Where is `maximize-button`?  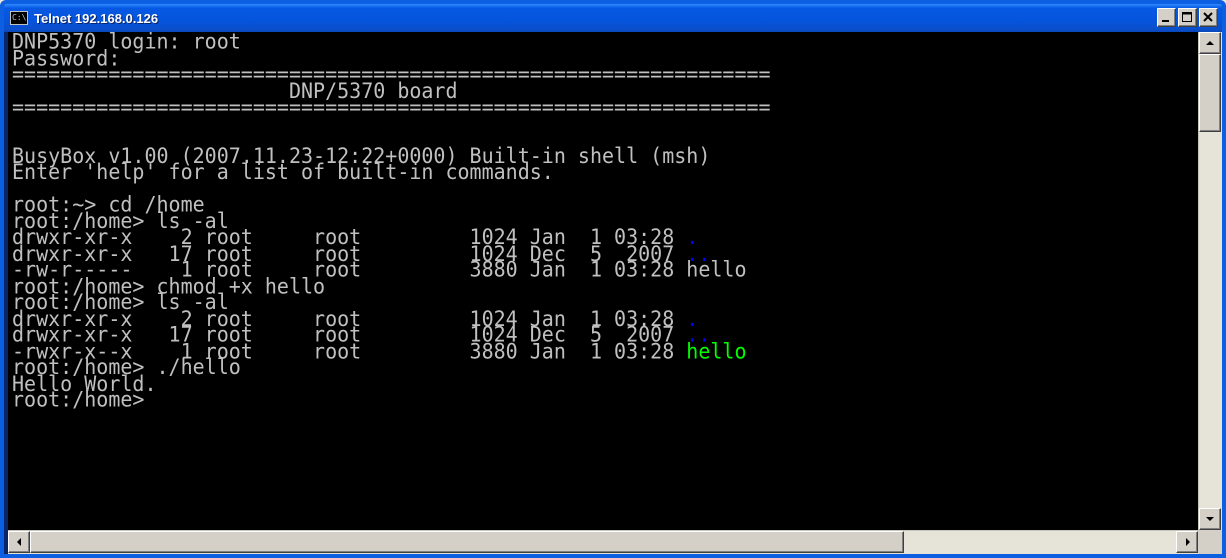
maximize-button is located at coordinates (1187, 17).